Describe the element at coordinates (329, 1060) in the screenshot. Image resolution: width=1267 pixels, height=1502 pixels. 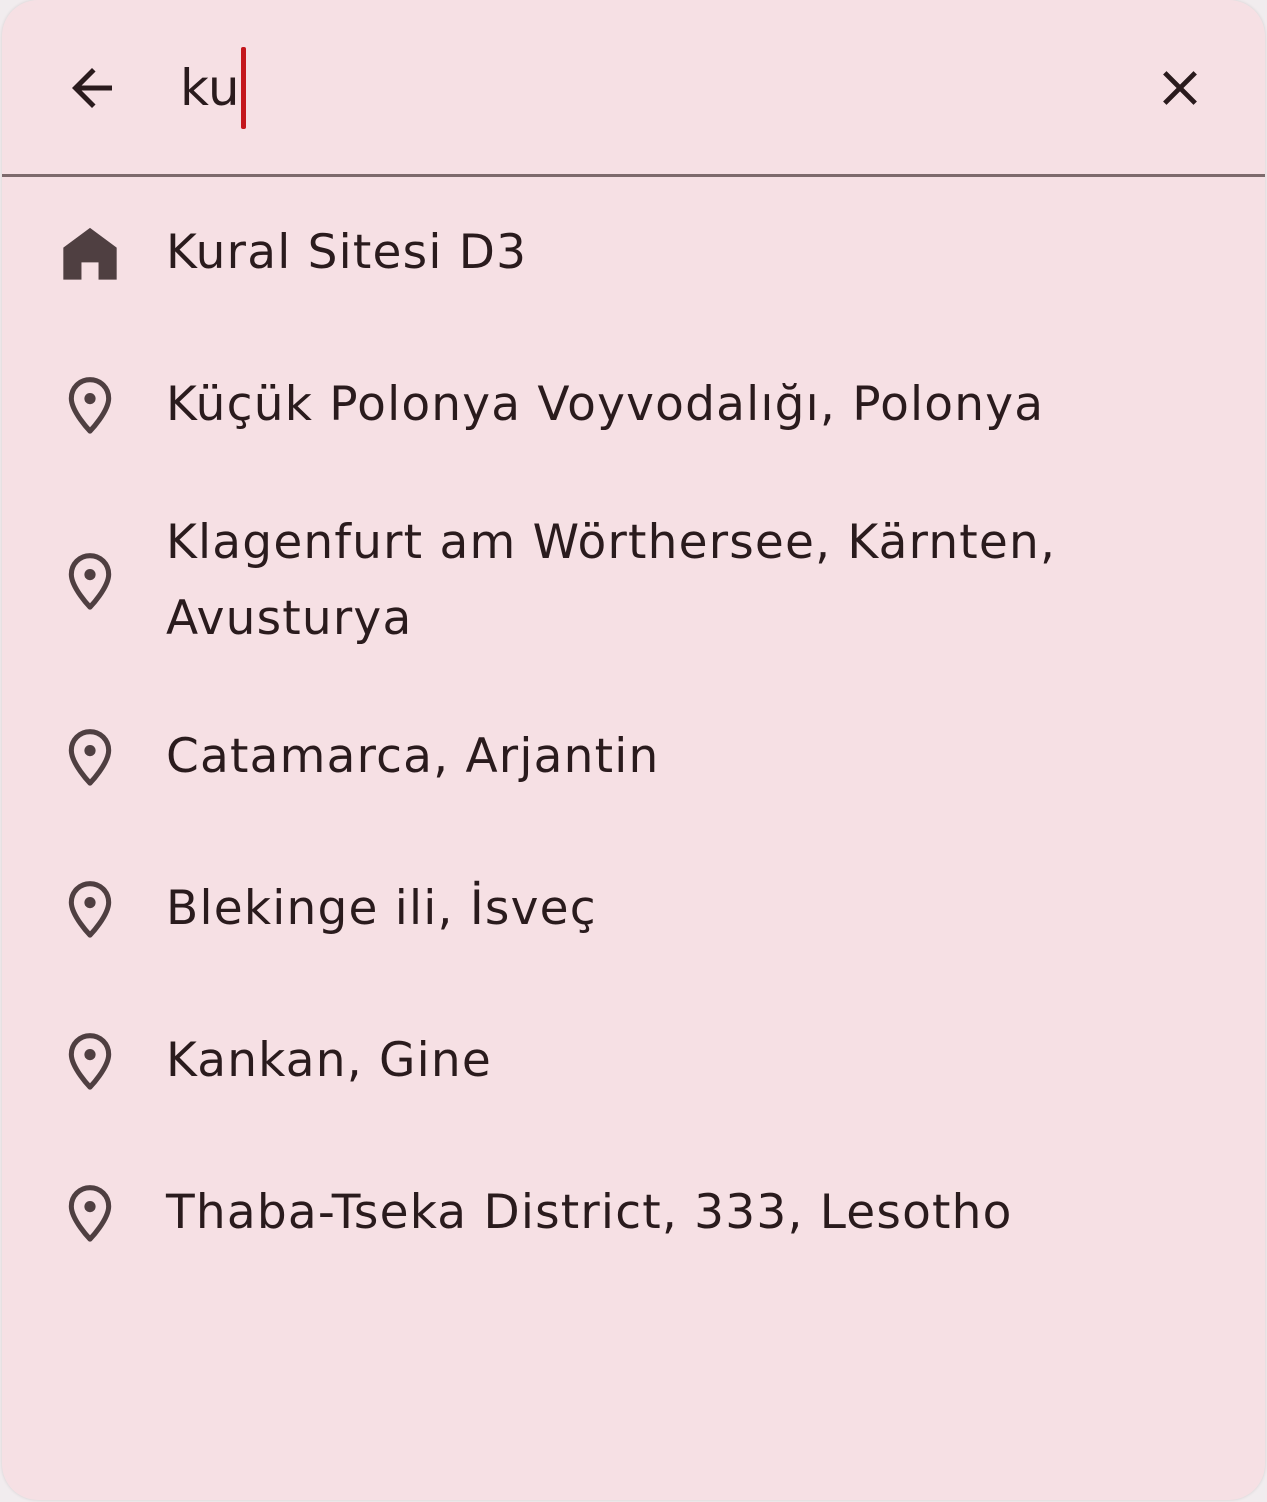
I see `result-label: Kankan, Gine` at that location.